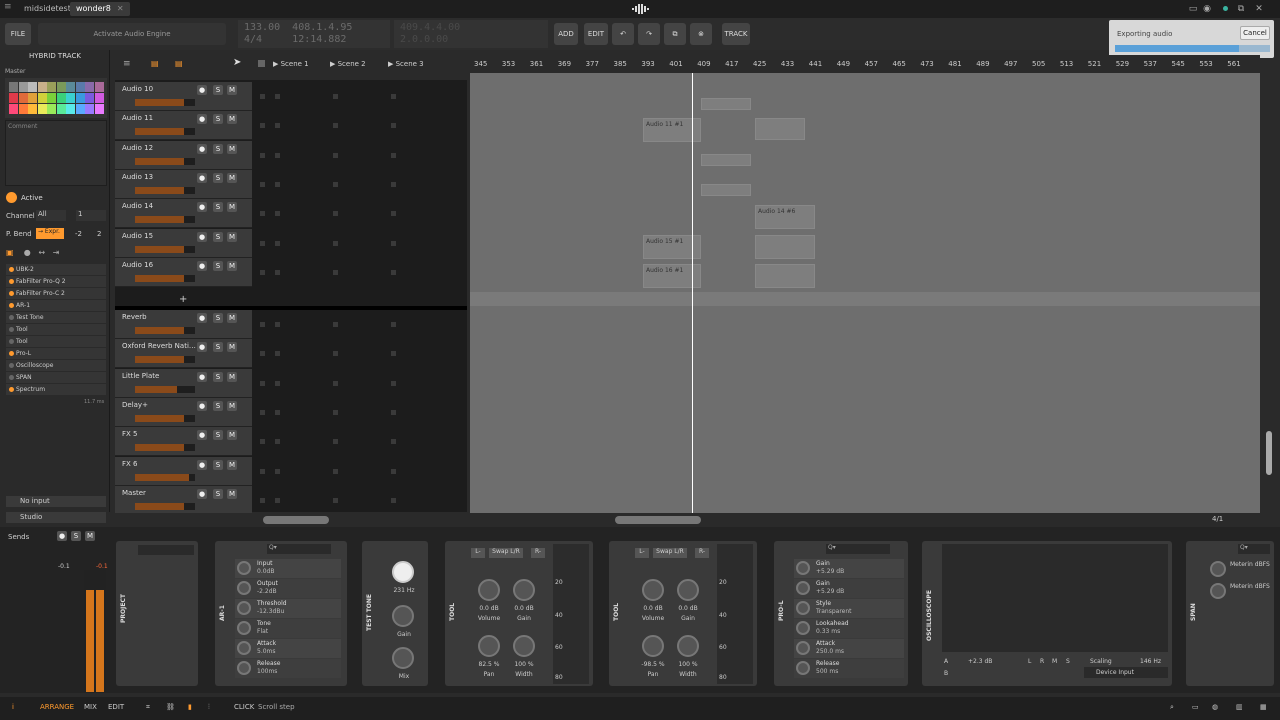  What do you see at coordinates (1259, 9) in the screenshot?
I see `close-window-icon: ✕` at bounding box center [1259, 9].